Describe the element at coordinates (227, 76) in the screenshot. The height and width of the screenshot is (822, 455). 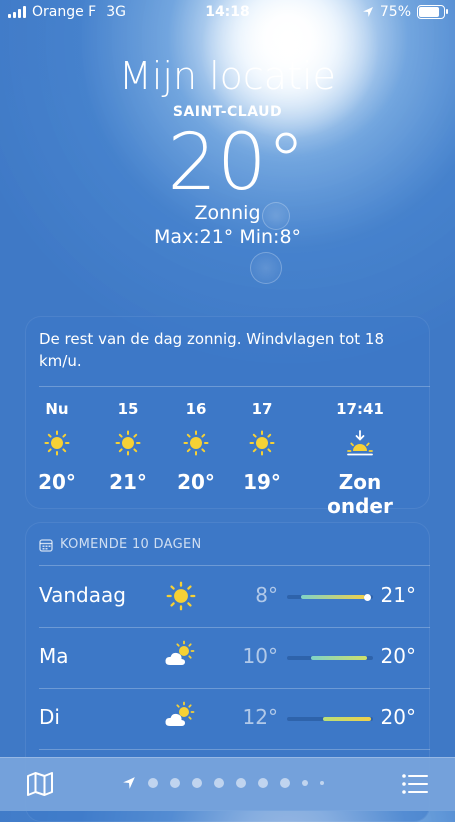
I see `location-title: Mijn locatie` at that location.